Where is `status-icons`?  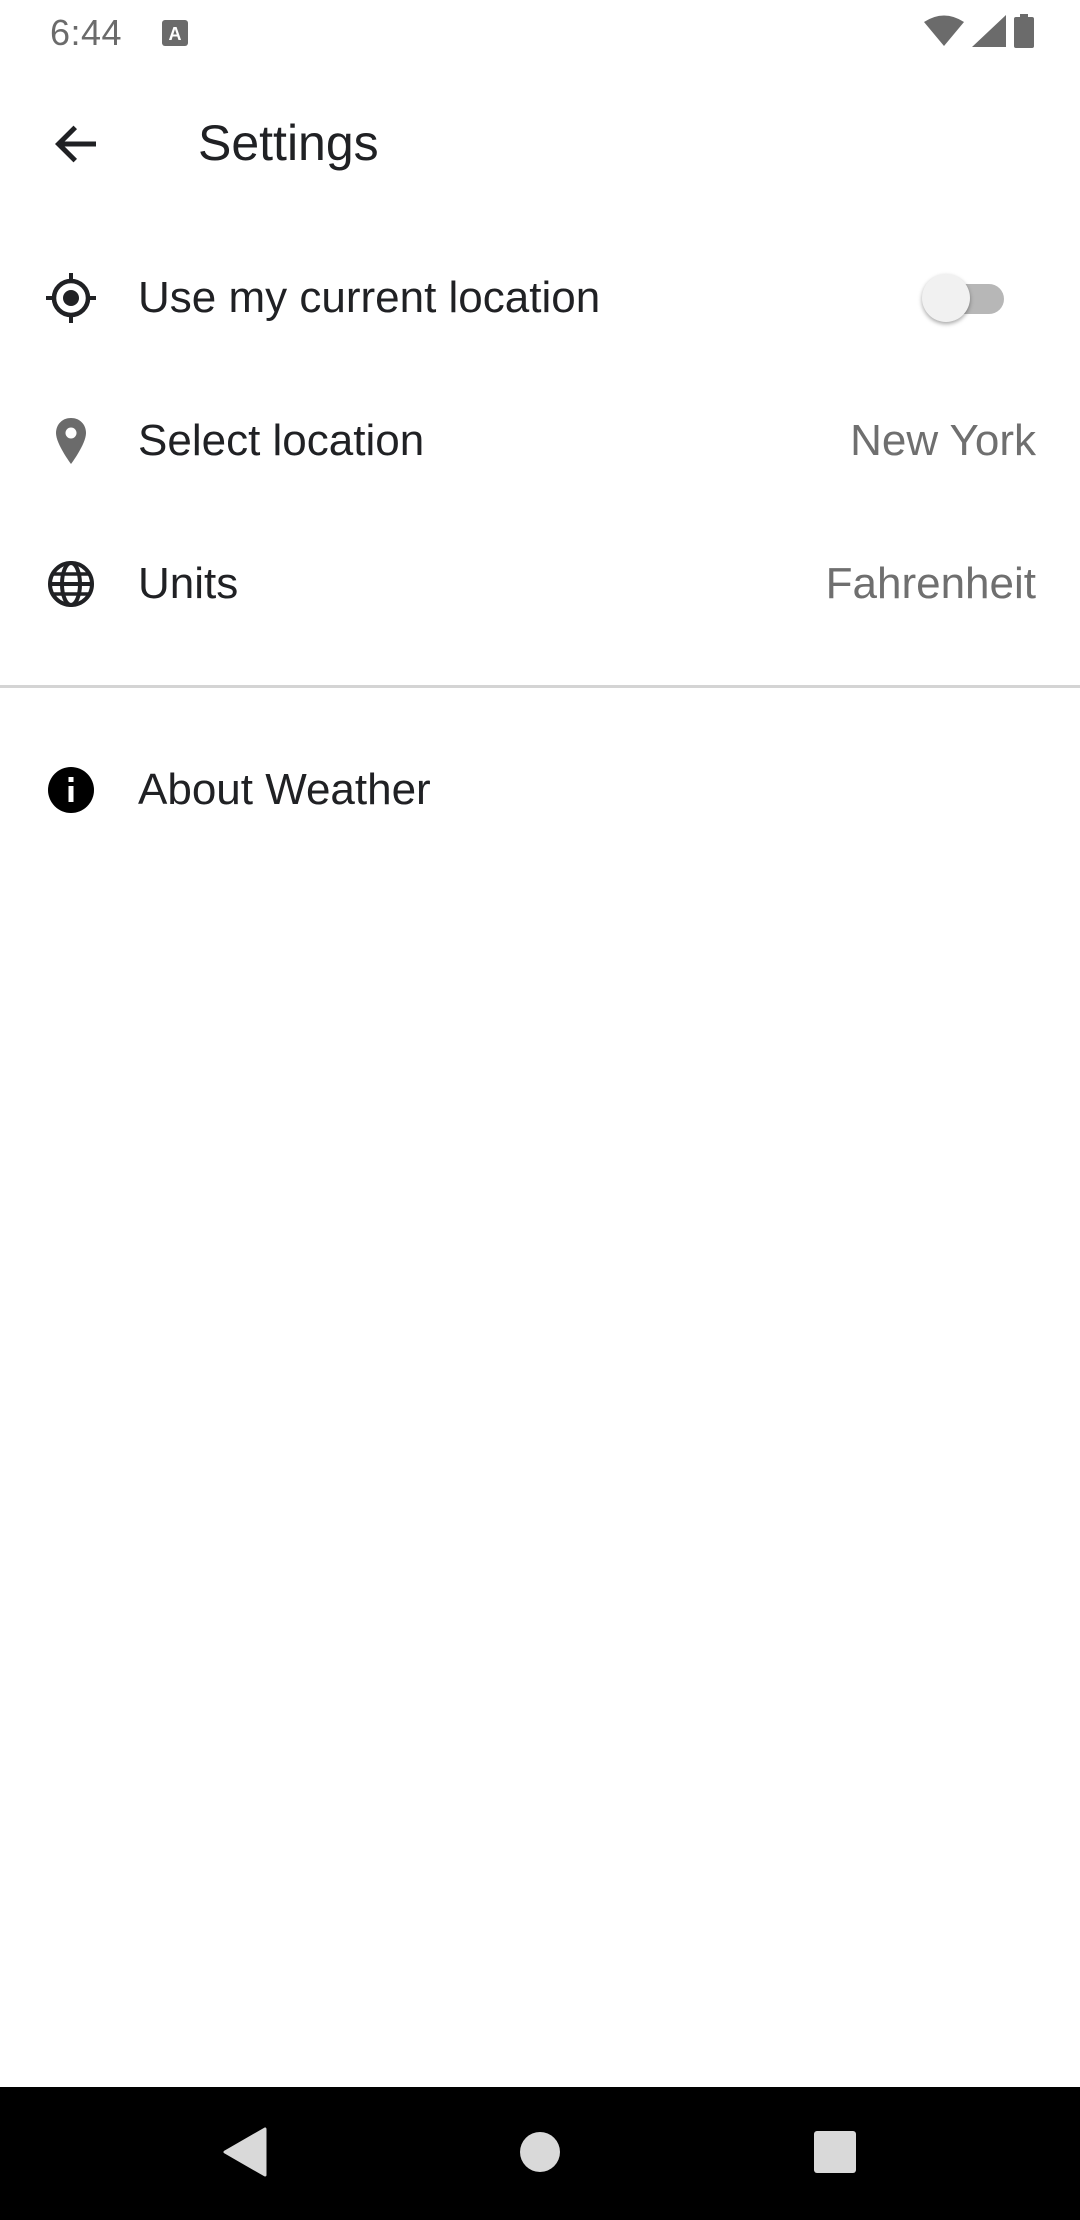 status-icons is located at coordinates (979, 33).